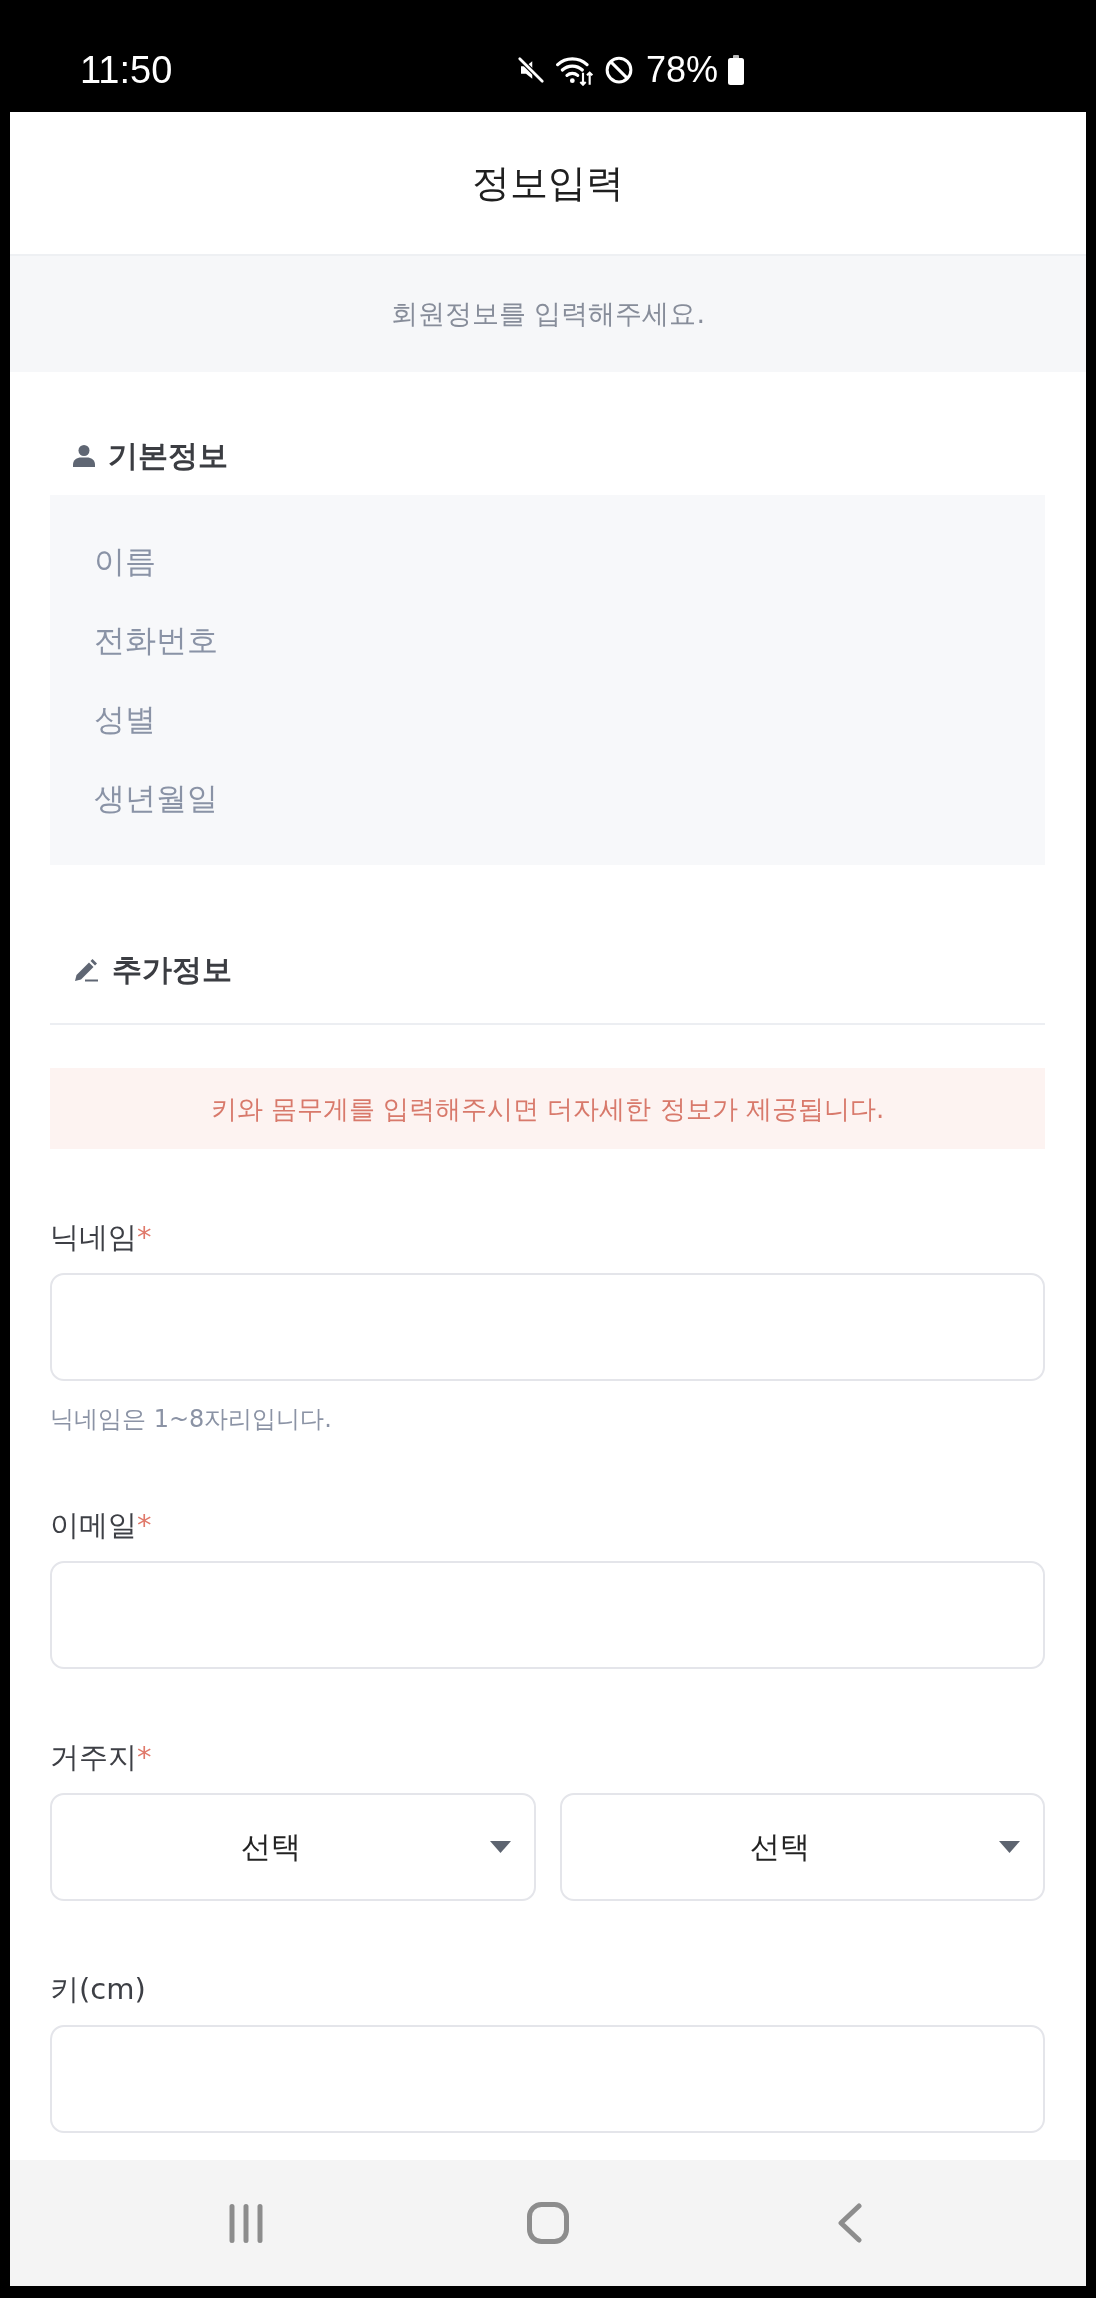  I want to click on section-title: 추가정보, so click(172, 970).